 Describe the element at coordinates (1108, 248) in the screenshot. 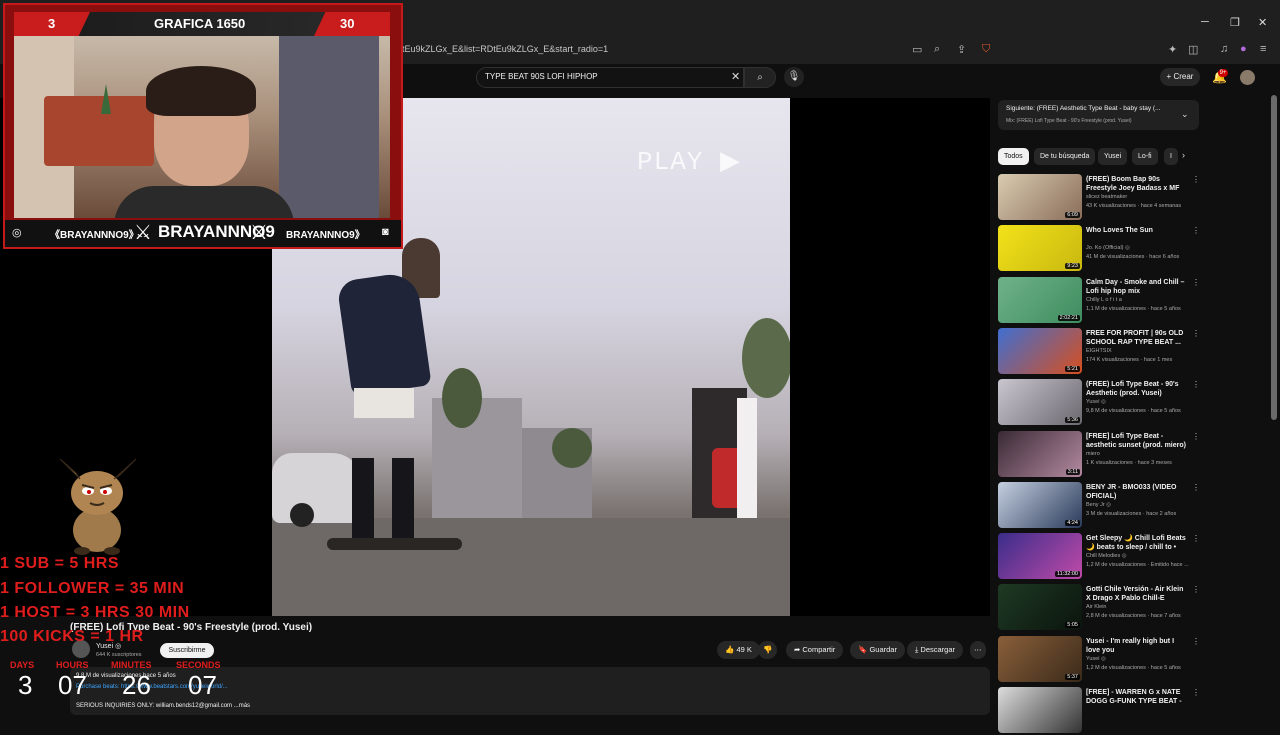

I see `recommendation-channel: Jo. Ko (Official) ◎` at that location.